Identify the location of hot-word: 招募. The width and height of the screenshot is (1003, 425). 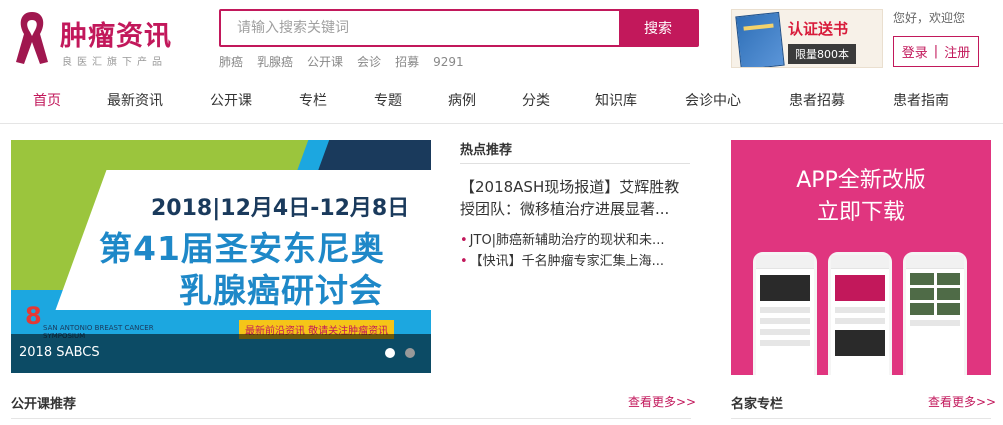
(407, 62).